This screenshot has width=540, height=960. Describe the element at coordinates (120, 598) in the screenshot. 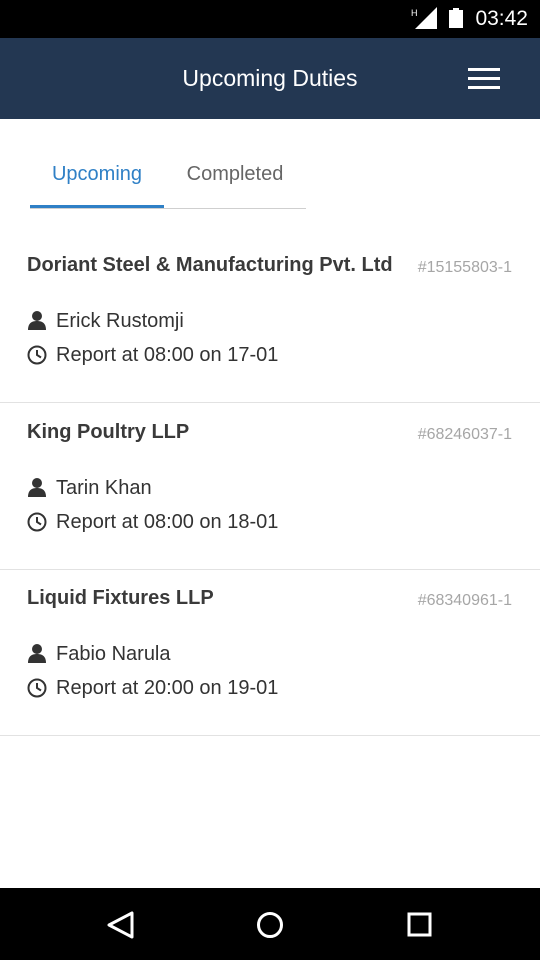

I see `company-name: Liquid Fixtures LLP` at that location.